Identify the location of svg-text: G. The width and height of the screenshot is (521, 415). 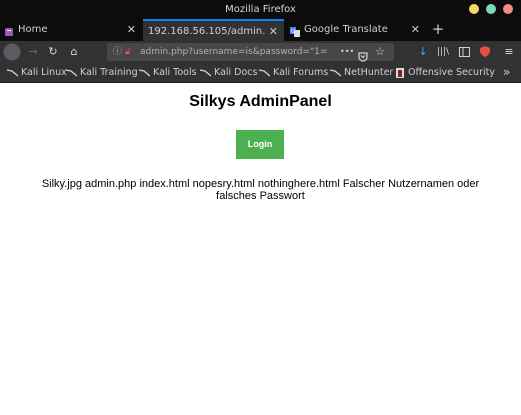
(293, 32).